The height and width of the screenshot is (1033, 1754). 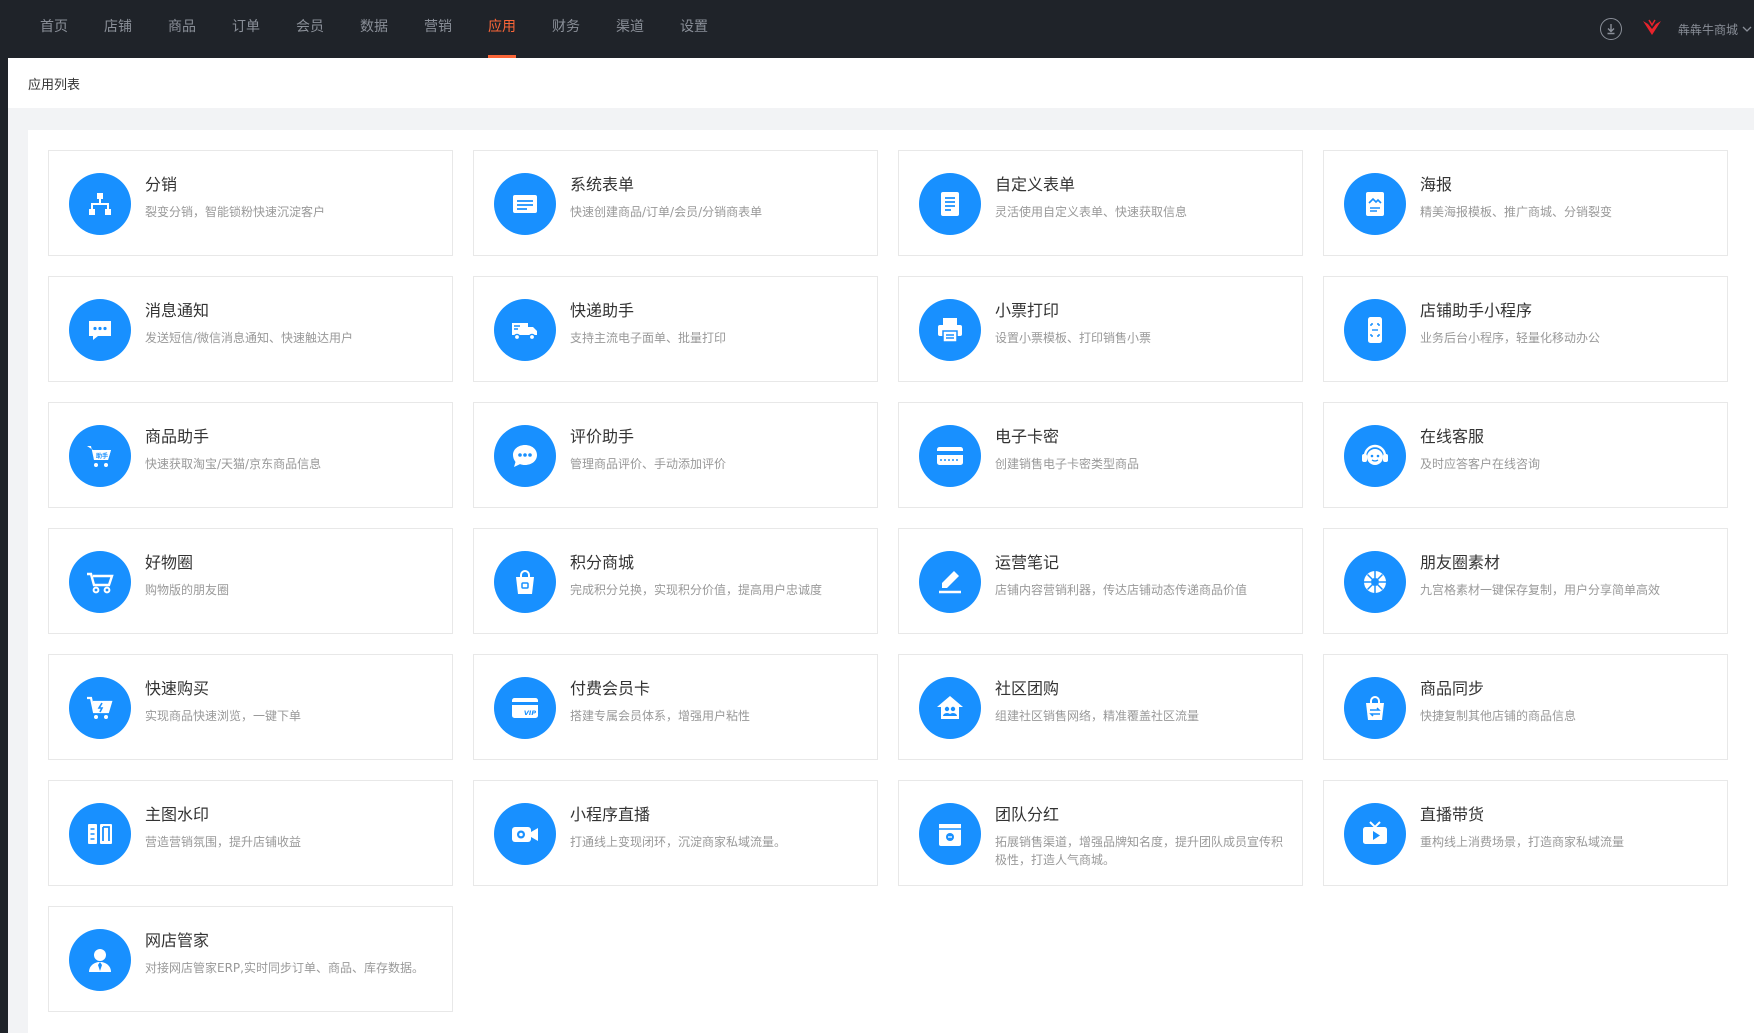 I want to click on app-card: 印主图水印营造营销氛围，提升店铺收益, so click(x=250, y=833).